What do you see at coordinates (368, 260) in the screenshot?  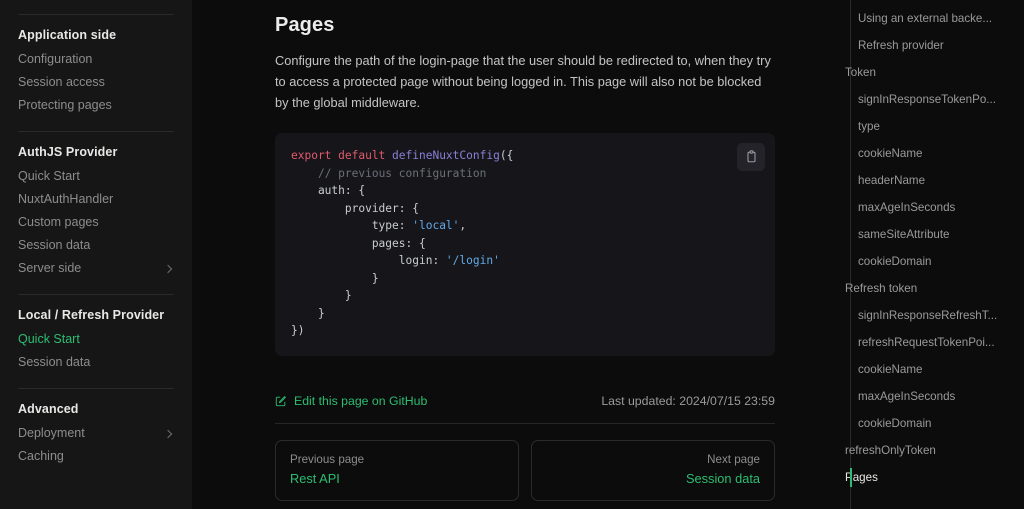 I see `code-token: login:` at bounding box center [368, 260].